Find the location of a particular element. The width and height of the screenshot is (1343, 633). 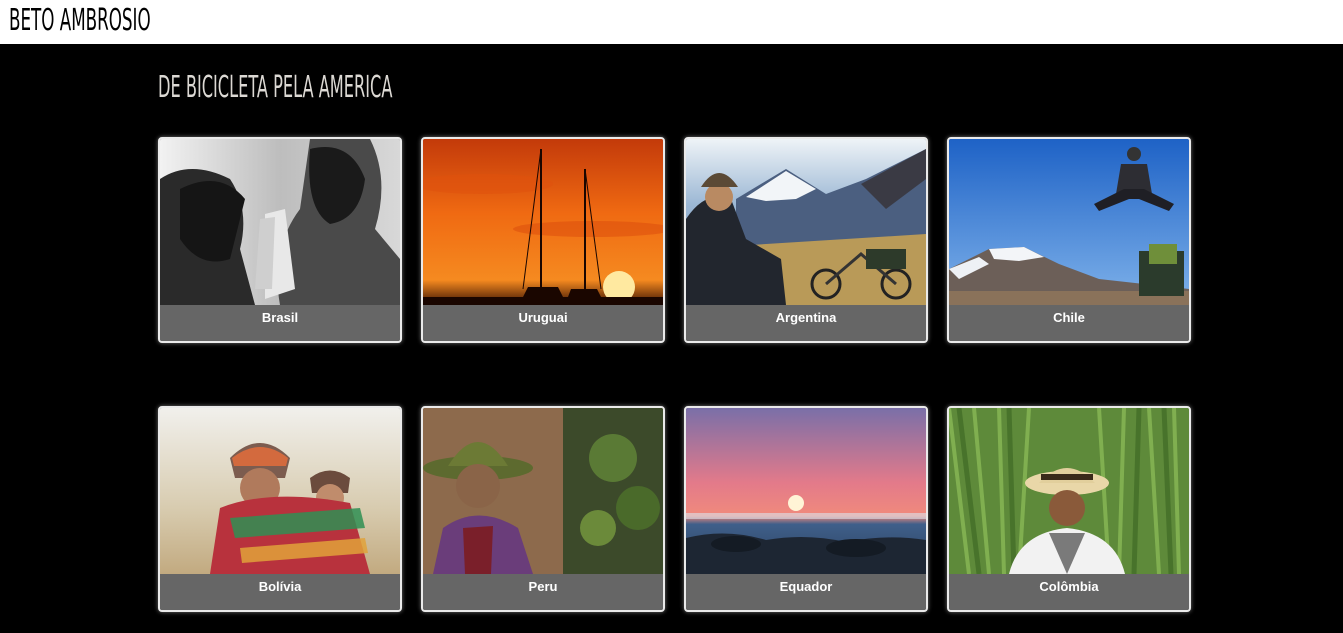

country-card-bolivia: Bolívia is located at coordinates (280, 509).